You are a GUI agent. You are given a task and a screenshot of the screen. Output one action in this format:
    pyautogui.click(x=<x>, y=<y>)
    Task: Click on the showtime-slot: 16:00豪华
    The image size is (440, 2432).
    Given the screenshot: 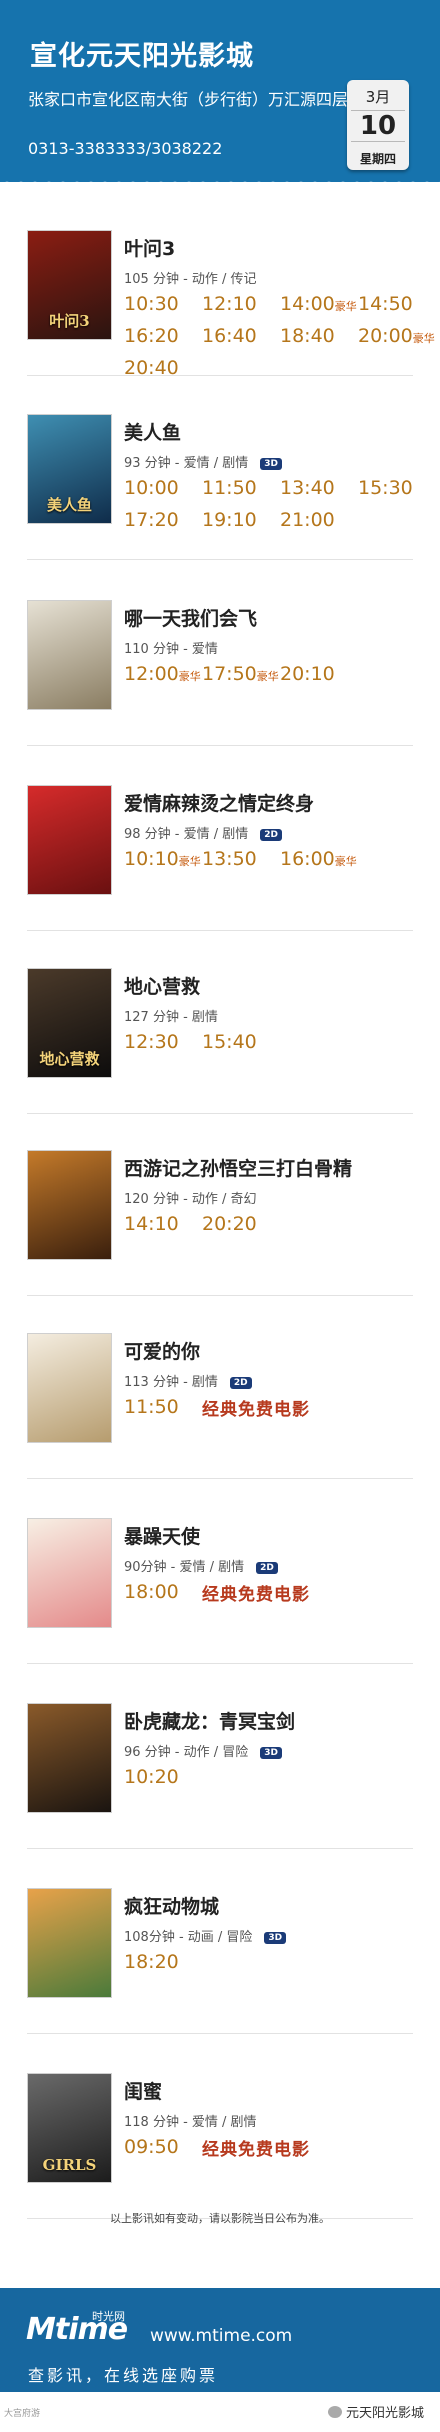 What is the action you would take?
    pyautogui.click(x=319, y=859)
    